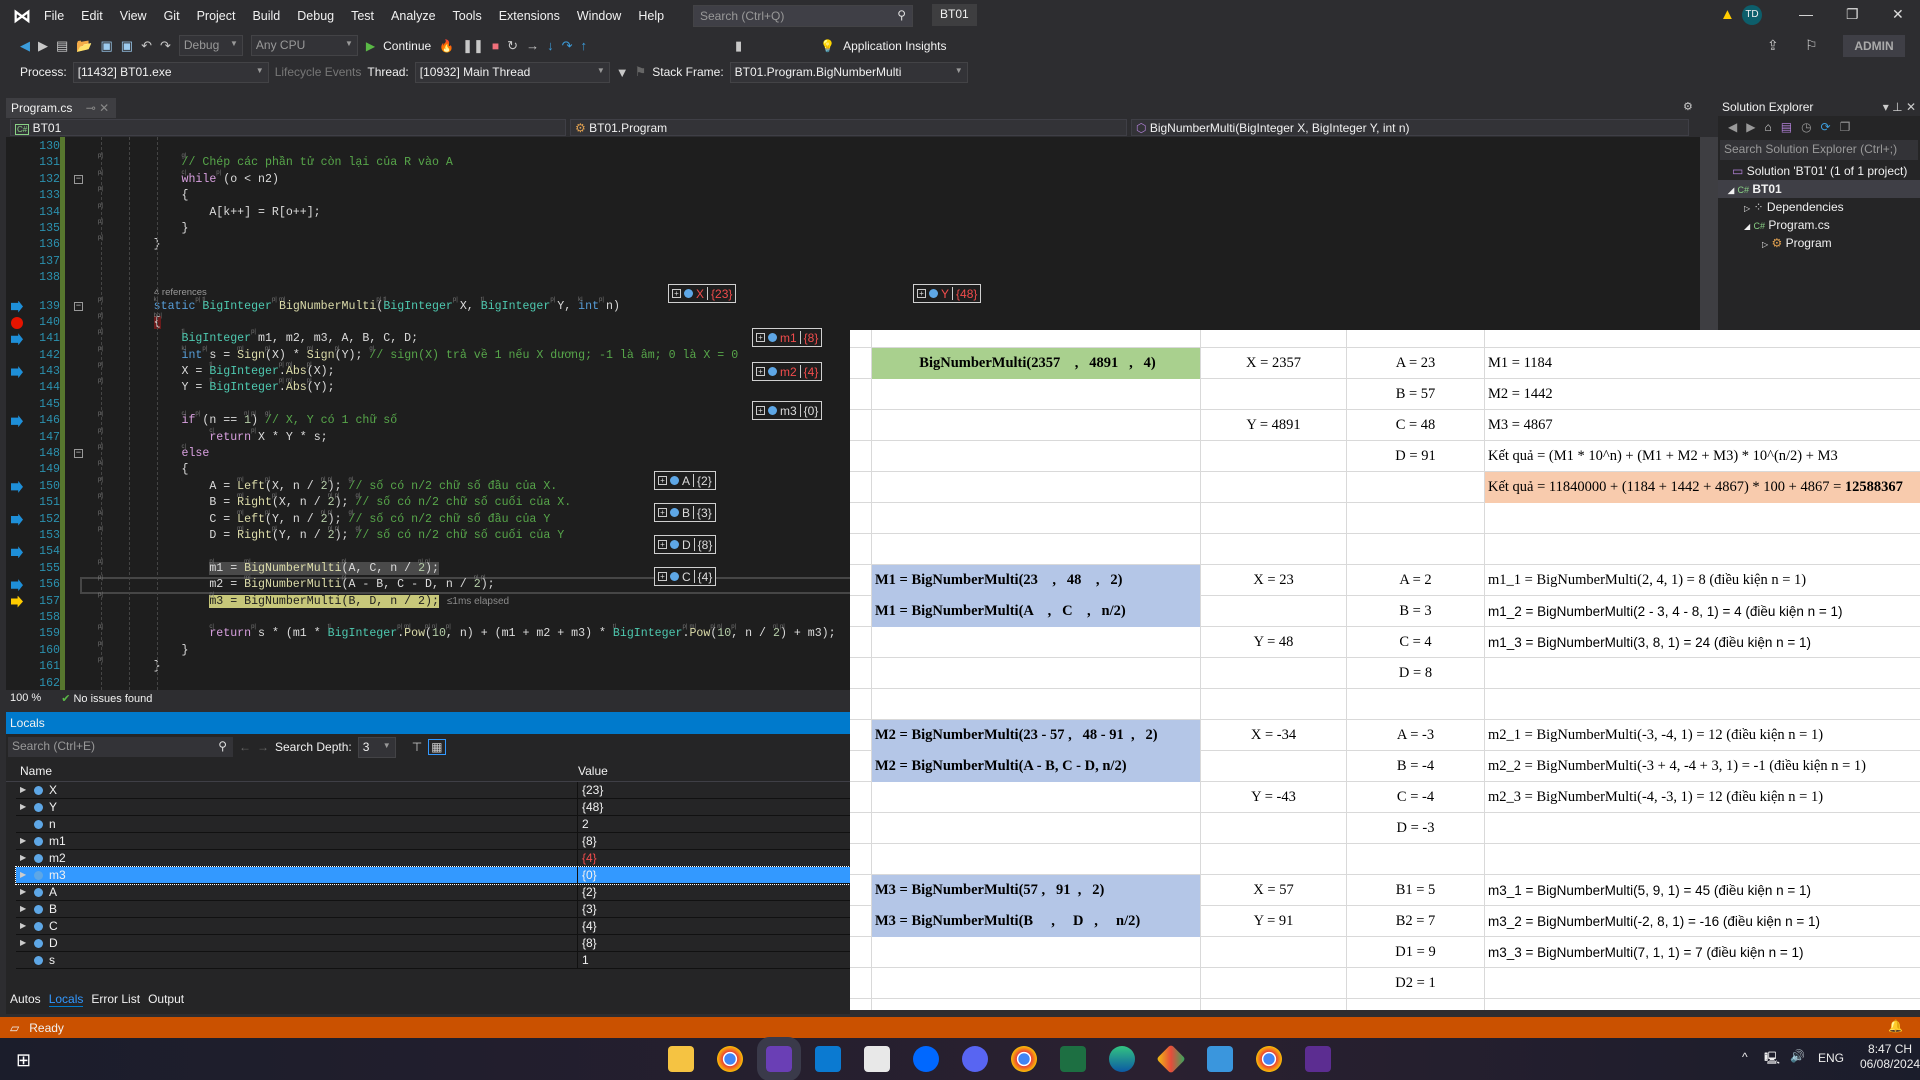  I want to click on cell: Y = 91, so click(1274, 921).